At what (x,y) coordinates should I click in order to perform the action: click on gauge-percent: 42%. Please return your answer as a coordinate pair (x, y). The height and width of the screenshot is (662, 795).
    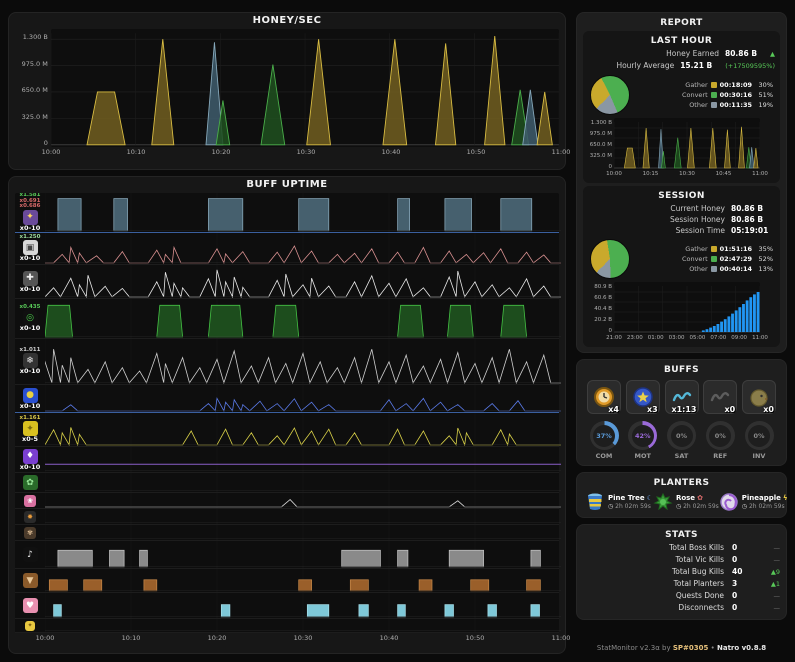
    Looking at the image, I should click on (642, 435).